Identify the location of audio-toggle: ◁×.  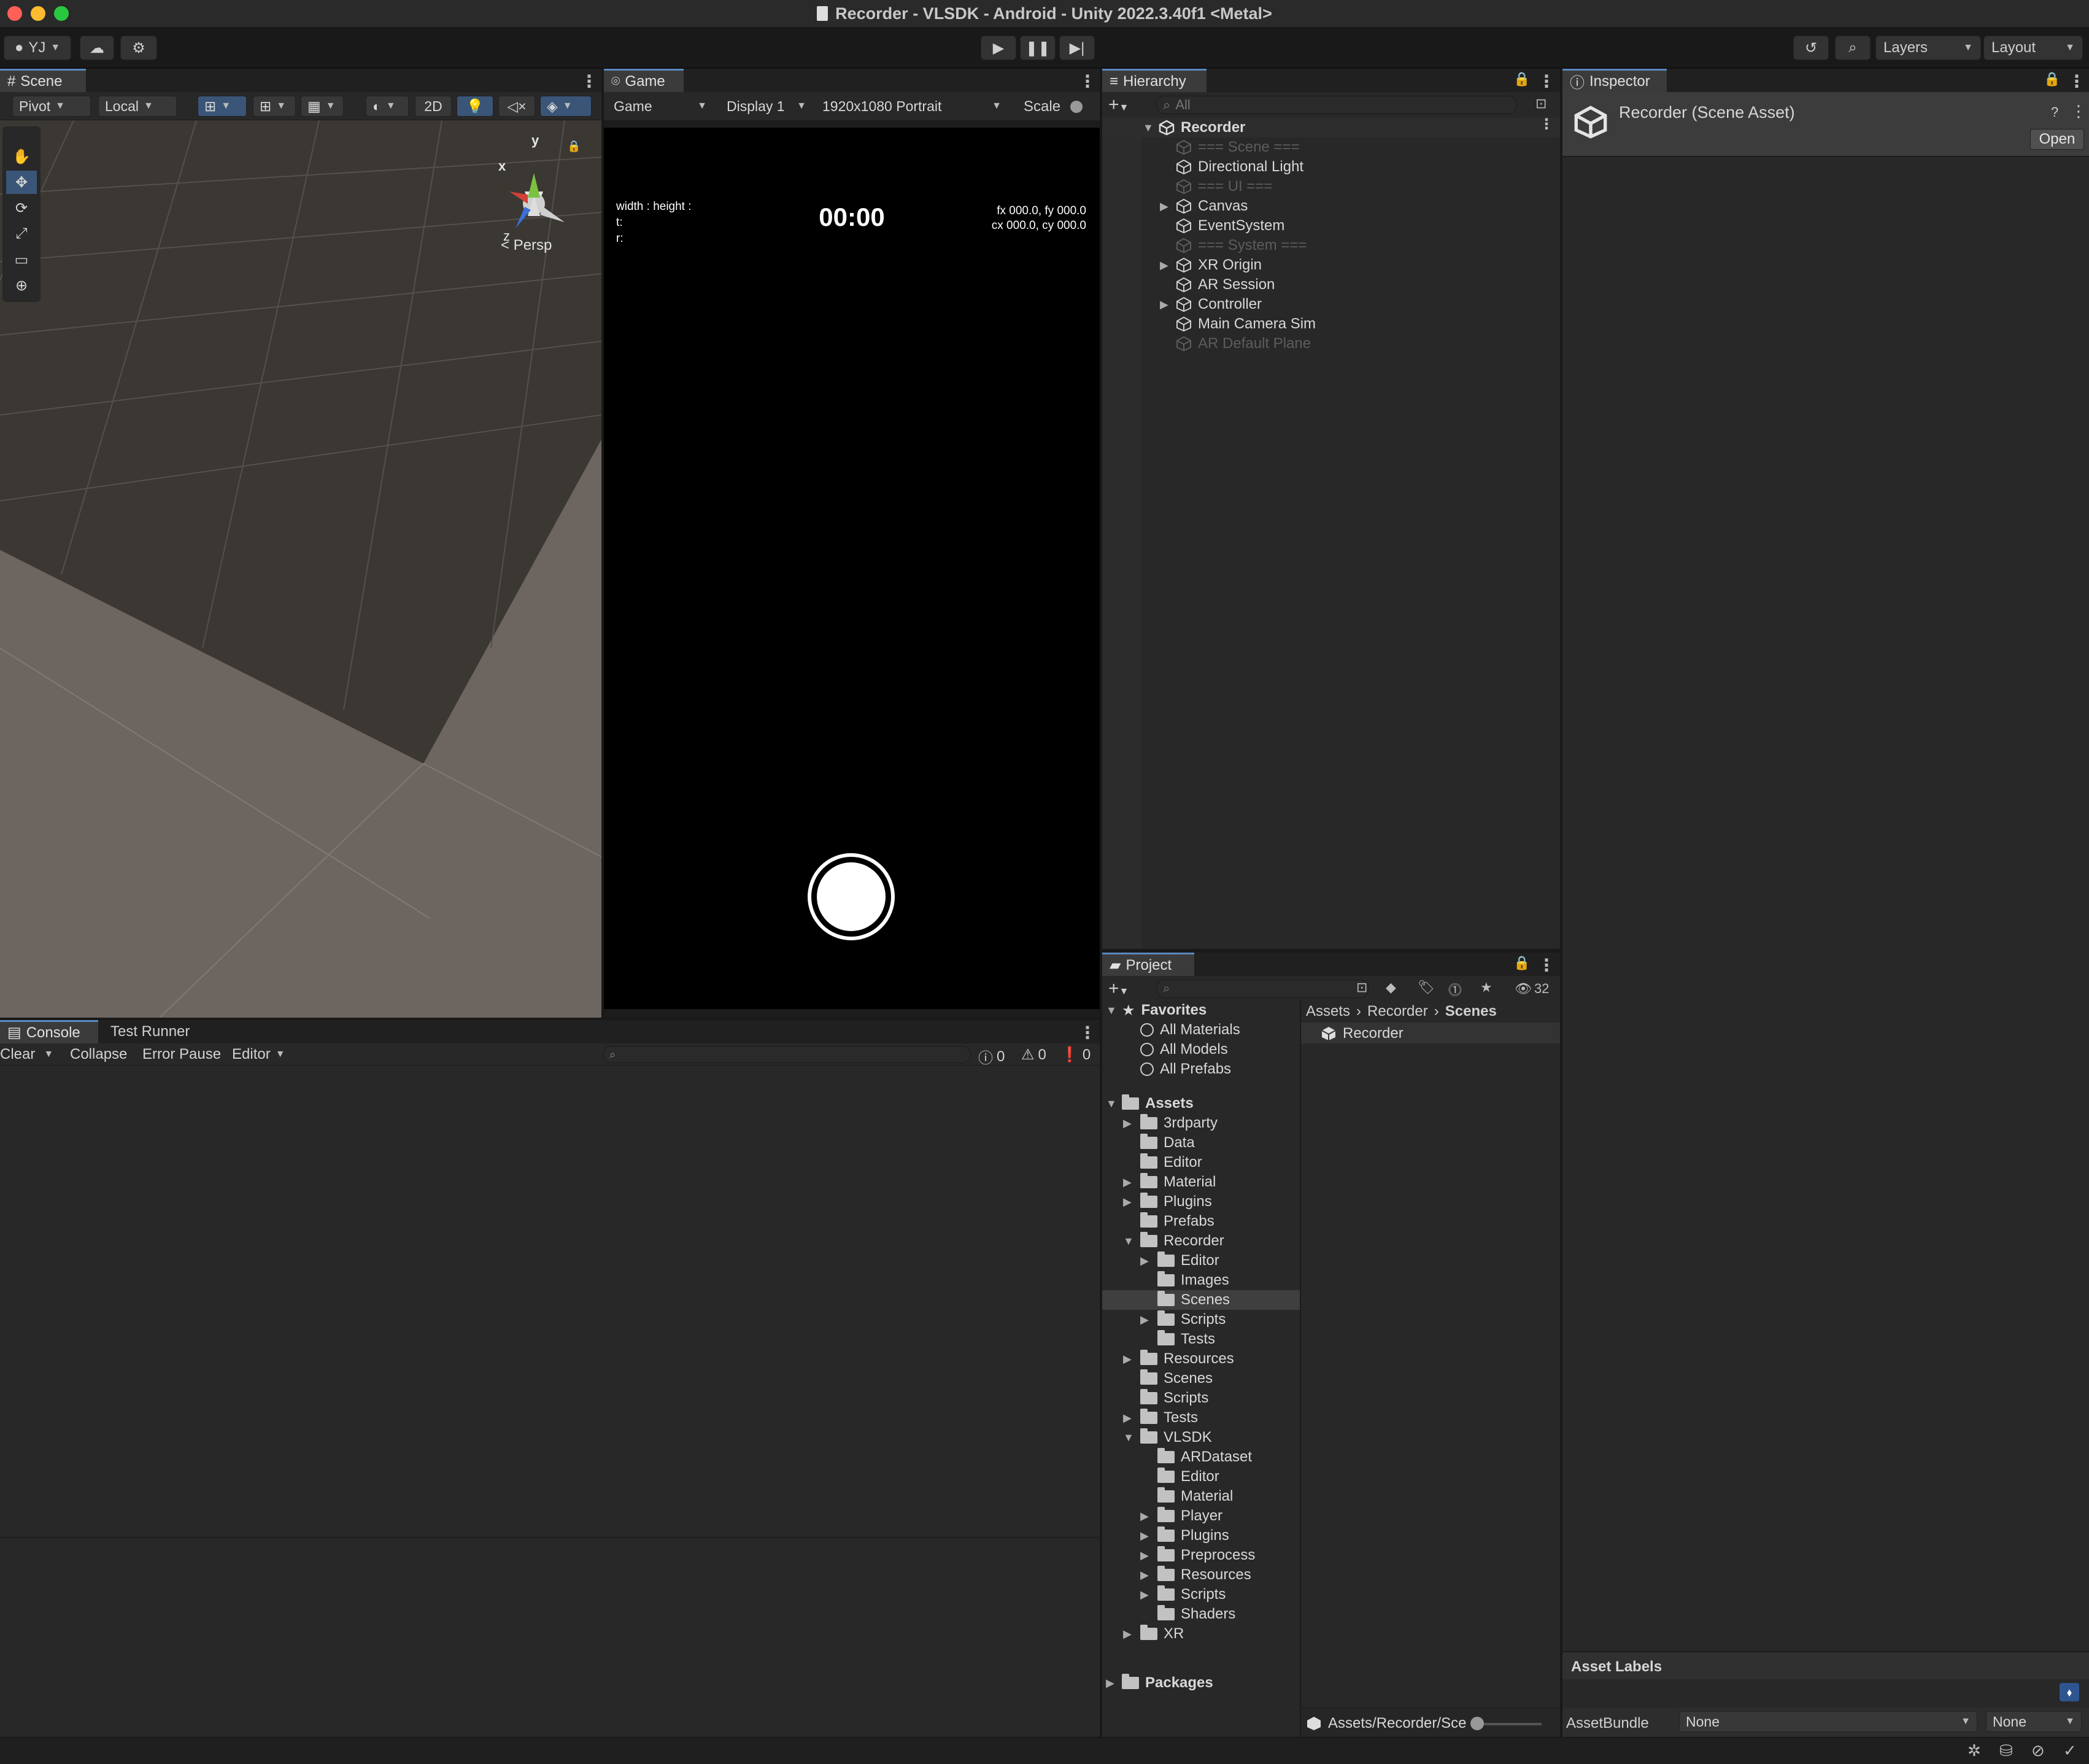
(516, 106).